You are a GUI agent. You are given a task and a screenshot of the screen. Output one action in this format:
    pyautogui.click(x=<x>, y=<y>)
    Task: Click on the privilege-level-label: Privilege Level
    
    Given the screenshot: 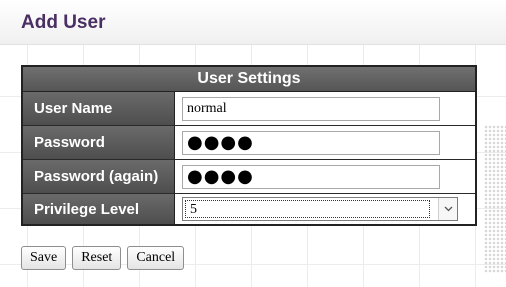 What is the action you would take?
    pyautogui.click(x=99, y=209)
    